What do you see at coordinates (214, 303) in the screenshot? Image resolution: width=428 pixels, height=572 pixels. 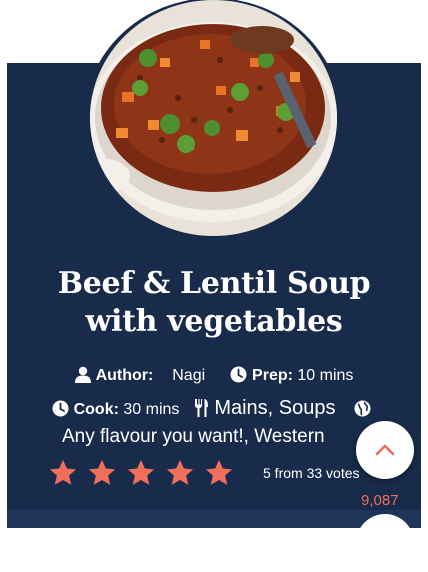 I see `recipe-title: Beef & Lentil Soup with vegetables` at bounding box center [214, 303].